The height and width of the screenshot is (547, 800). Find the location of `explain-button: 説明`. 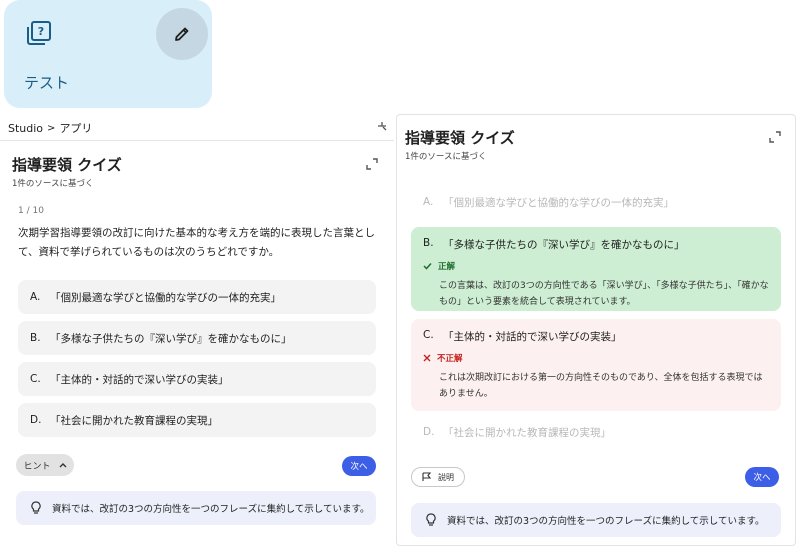

explain-button: 説明 is located at coordinates (438, 477).